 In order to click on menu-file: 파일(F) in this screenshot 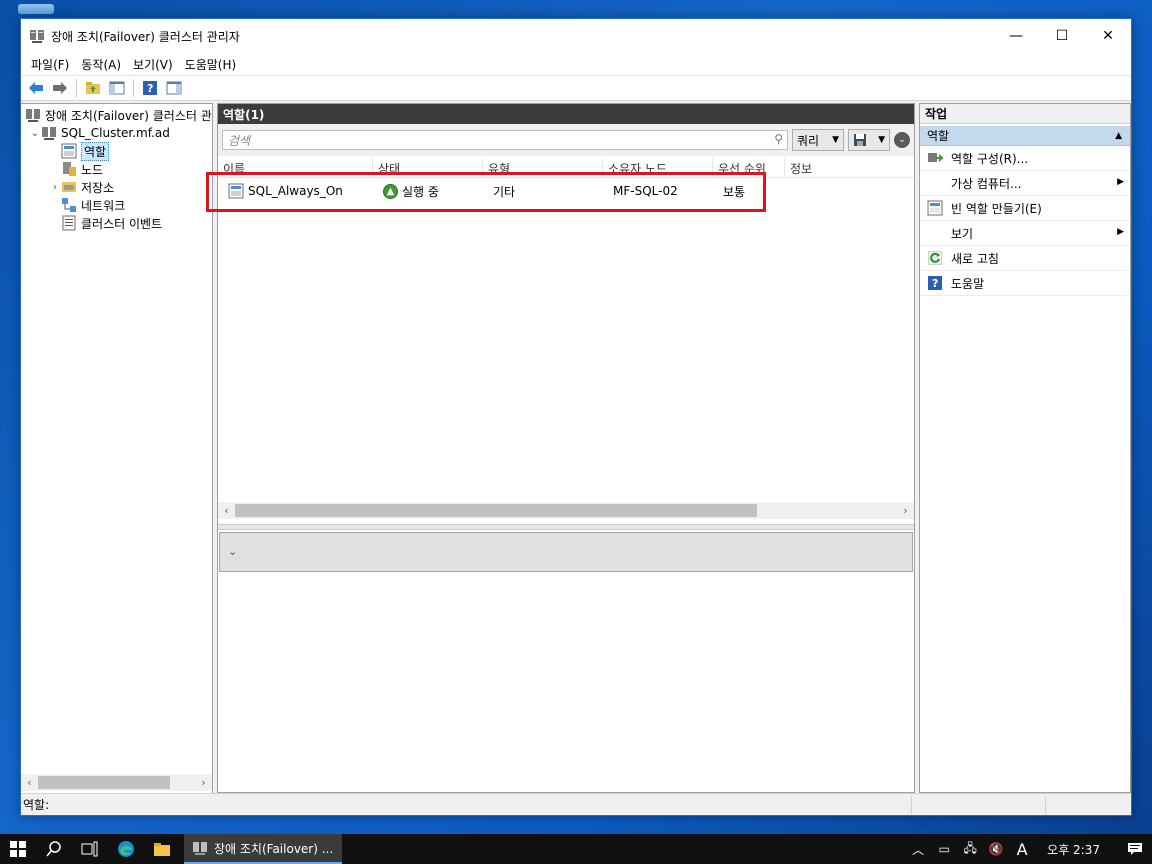, I will do `click(50, 64)`.